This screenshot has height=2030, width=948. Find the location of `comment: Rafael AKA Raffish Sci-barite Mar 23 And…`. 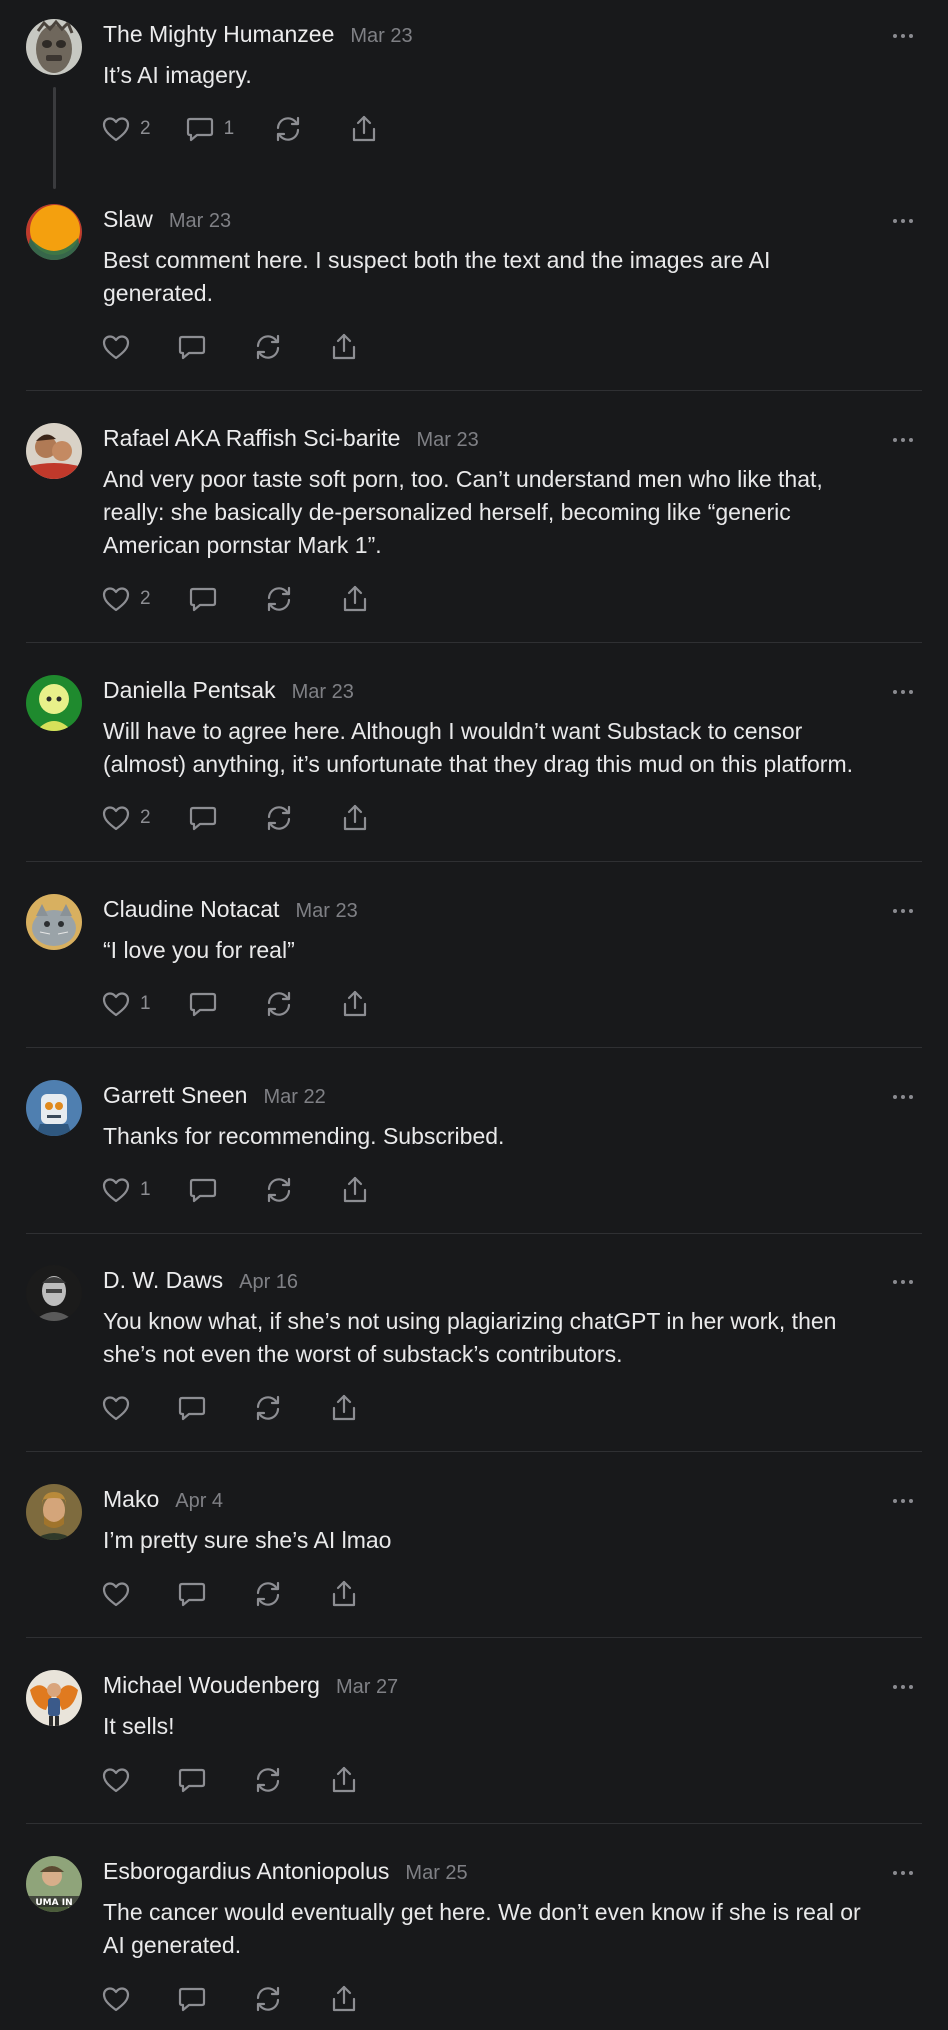

comment: Rafael AKA Raffish Sci-barite Mar 23 And… is located at coordinates (474, 532).